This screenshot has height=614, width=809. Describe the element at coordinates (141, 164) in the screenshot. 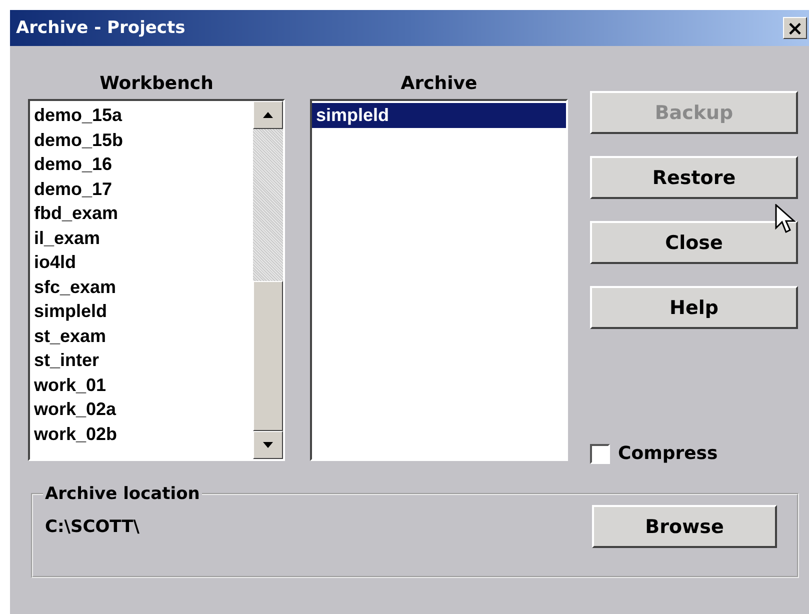

I see `list-item: demo_16` at that location.